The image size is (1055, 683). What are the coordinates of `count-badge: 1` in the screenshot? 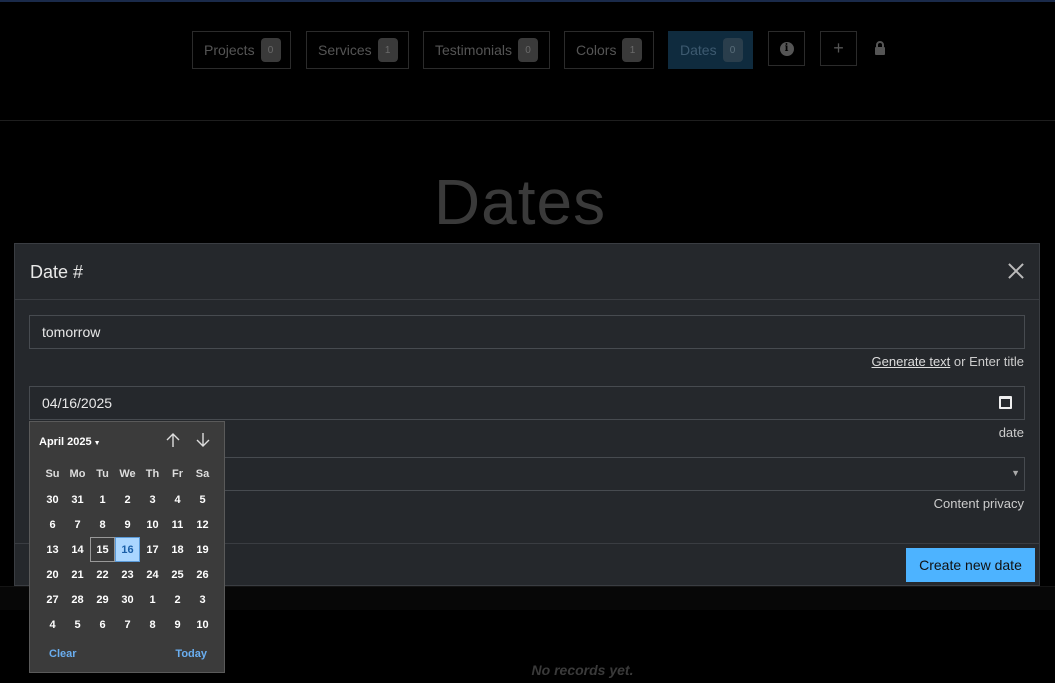 It's located at (387, 50).